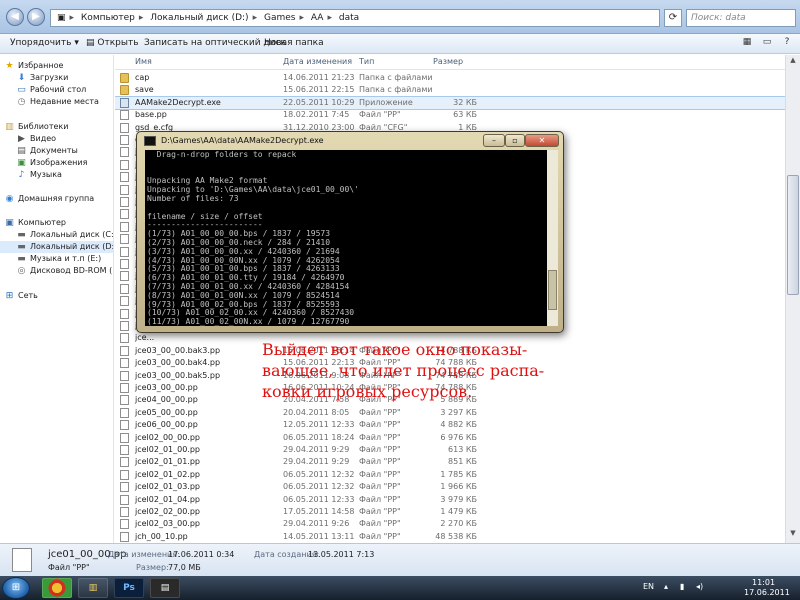 This screenshot has width=800, height=600. What do you see at coordinates (42, 78) in the screenshot?
I see `nav-downloads: ⬇ Загрузки` at bounding box center [42, 78].